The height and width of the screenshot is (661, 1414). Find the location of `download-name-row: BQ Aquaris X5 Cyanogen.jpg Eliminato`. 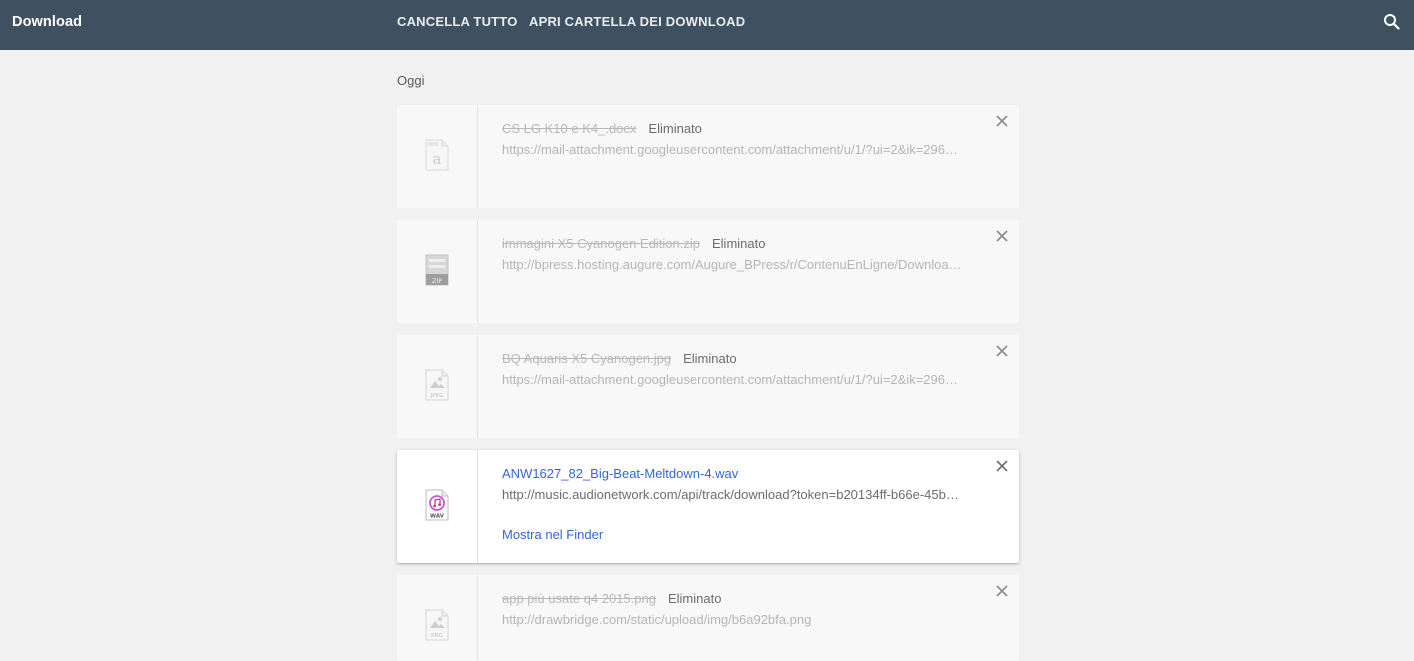

download-name-row: BQ Aquaris X5 Cyanogen.jpg Eliminato is located at coordinates (619, 358).